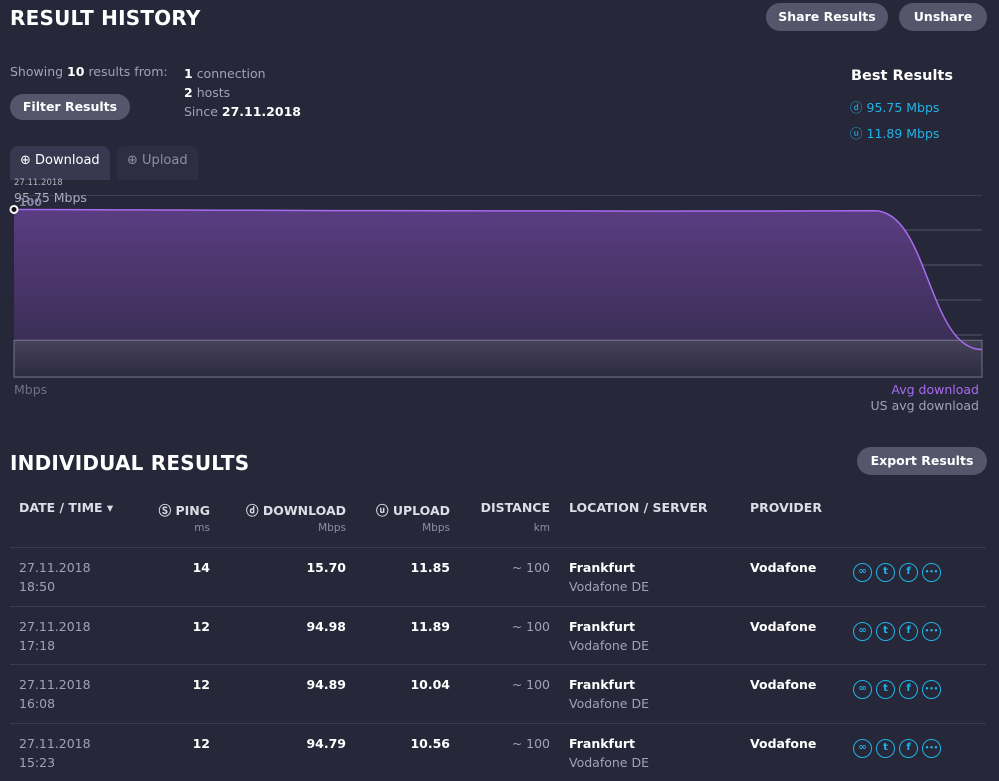  Describe the element at coordinates (515, 507) in the screenshot. I see `column-header: DISTANCE` at that location.